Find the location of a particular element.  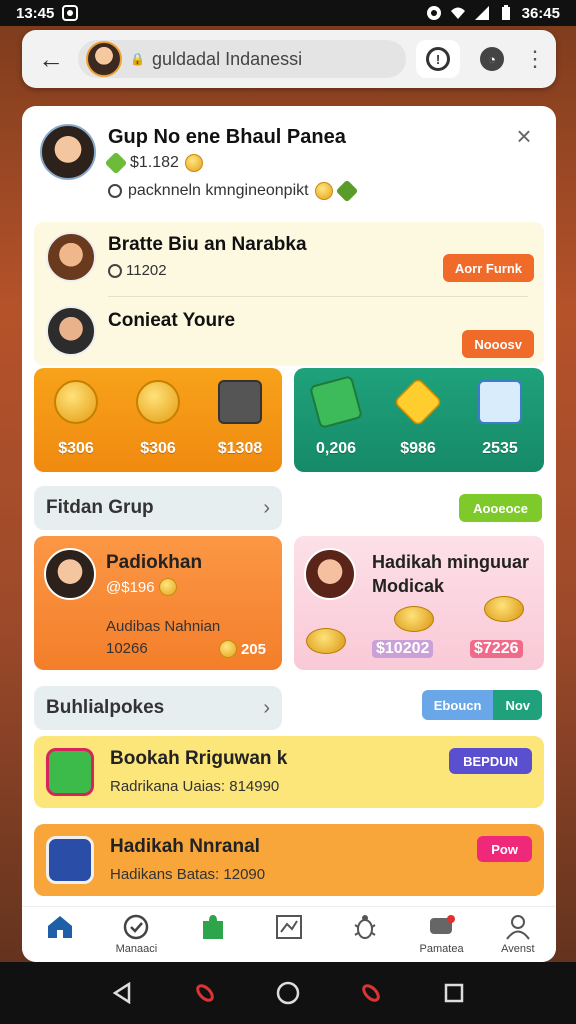

arrow-left-icon: ← is located at coordinates (51, 58).